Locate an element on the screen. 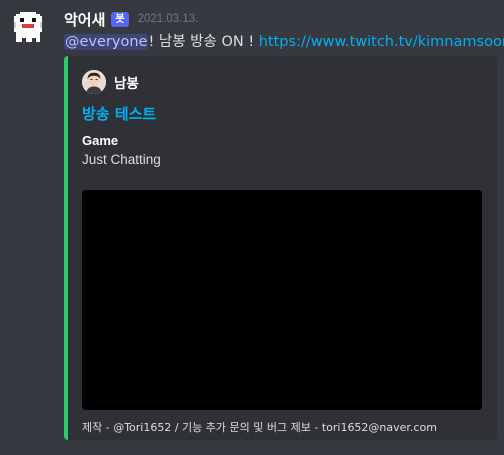 This screenshot has width=504, height=455. message-timestamp: 2021.03.13. is located at coordinates (168, 19).